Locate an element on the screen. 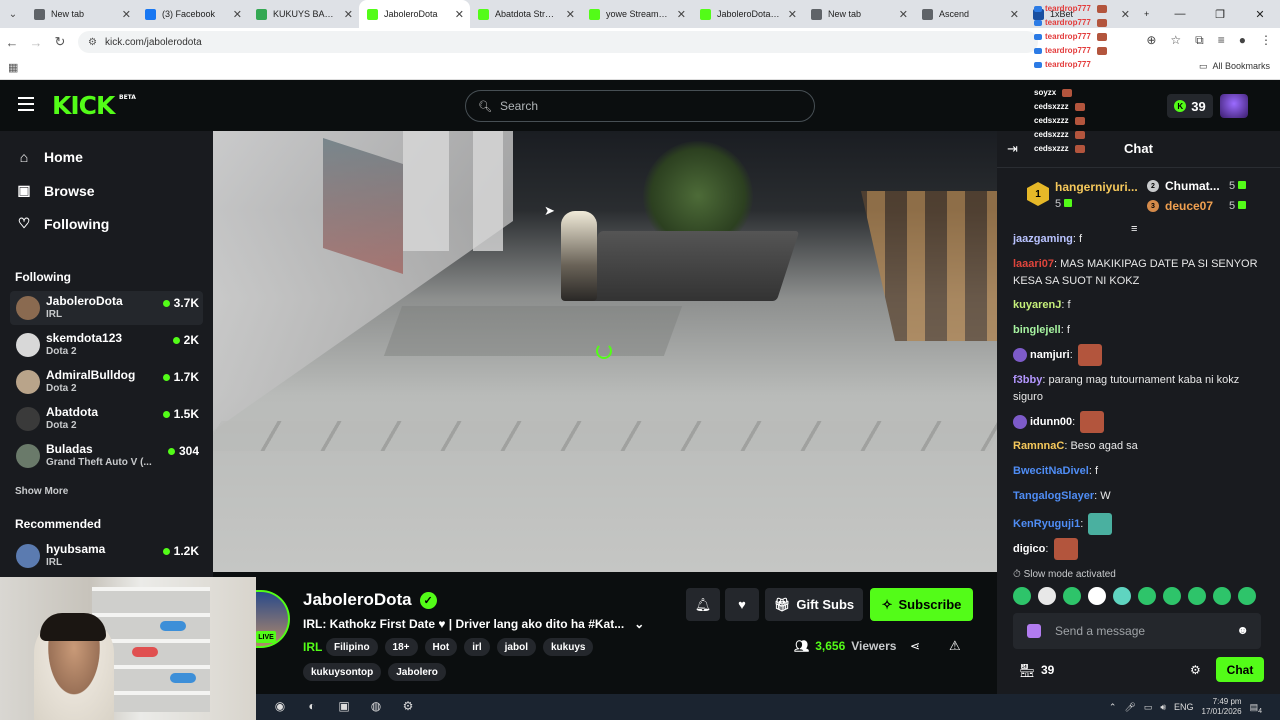 This screenshot has height=720, width=1280. steam-icon: ◐ is located at coordinates (312, 707).